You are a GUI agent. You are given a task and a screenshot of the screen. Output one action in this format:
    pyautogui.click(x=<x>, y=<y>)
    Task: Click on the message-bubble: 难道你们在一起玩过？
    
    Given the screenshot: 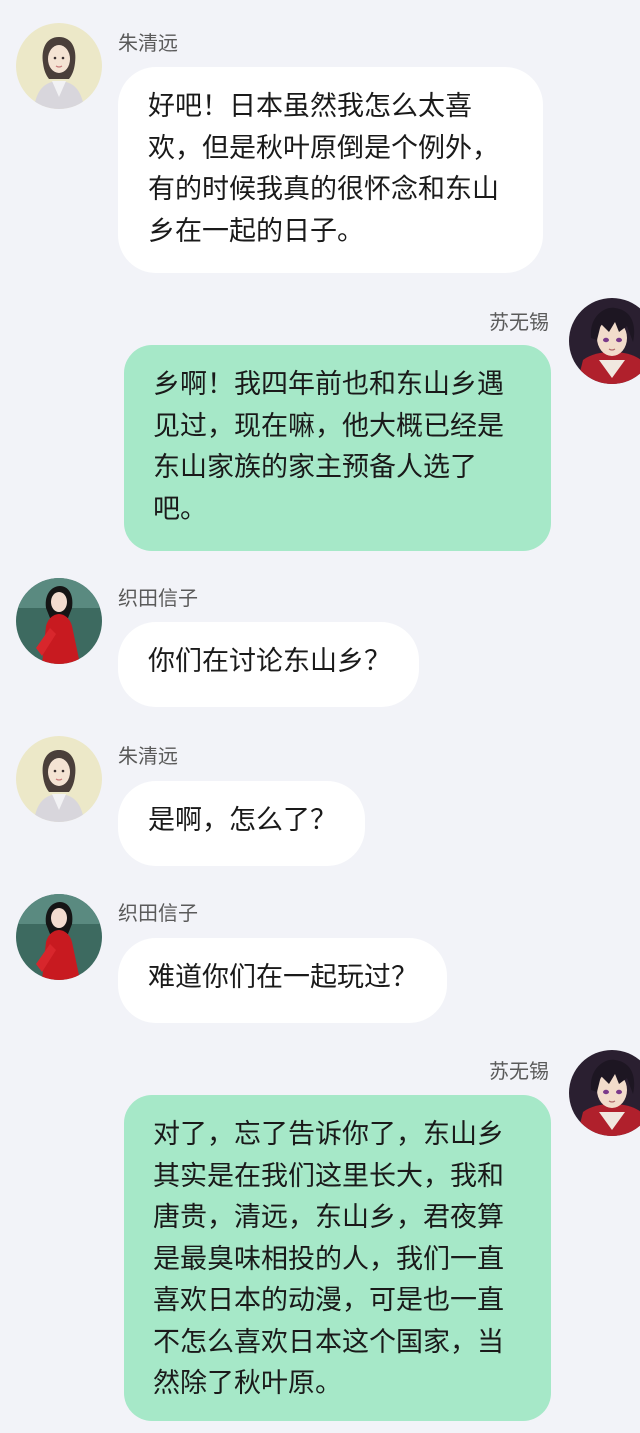 What is the action you would take?
    pyautogui.click(x=282, y=980)
    